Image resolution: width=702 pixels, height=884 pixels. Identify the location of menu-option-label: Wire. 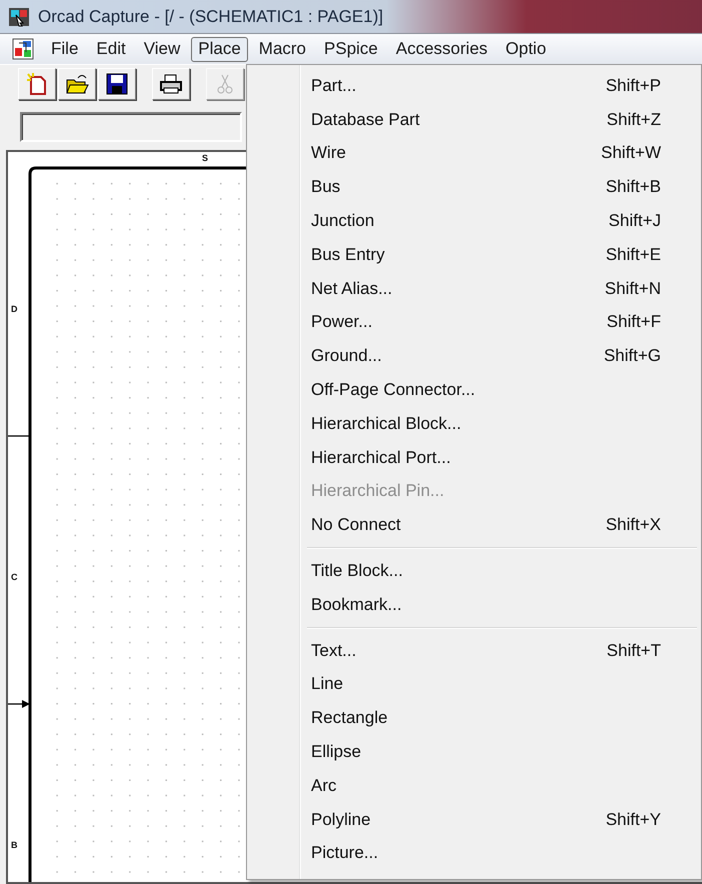
(328, 153).